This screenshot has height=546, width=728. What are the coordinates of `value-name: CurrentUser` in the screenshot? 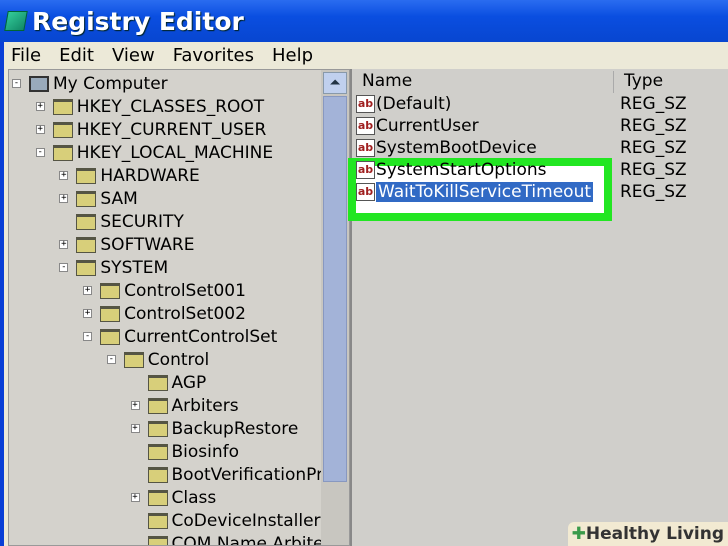 It's located at (427, 126).